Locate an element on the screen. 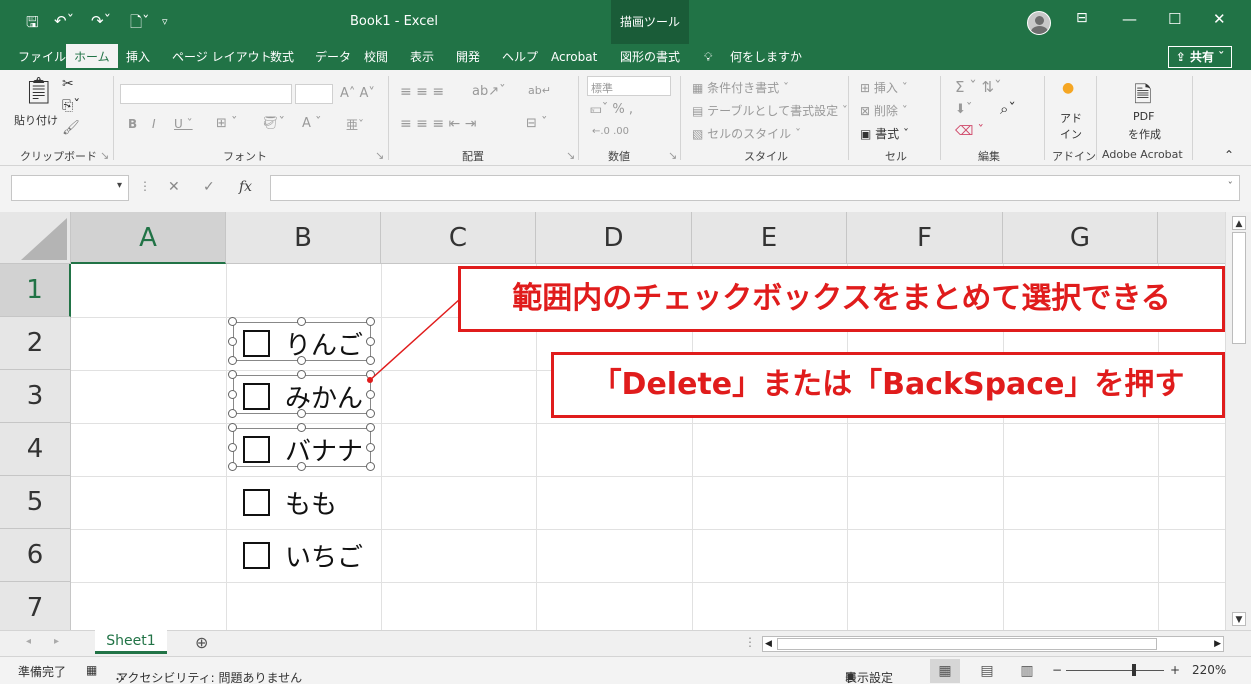 The width and height of the screenshot is (1251, 684). addins-icon: ● is located at coordinates (1068, 88).